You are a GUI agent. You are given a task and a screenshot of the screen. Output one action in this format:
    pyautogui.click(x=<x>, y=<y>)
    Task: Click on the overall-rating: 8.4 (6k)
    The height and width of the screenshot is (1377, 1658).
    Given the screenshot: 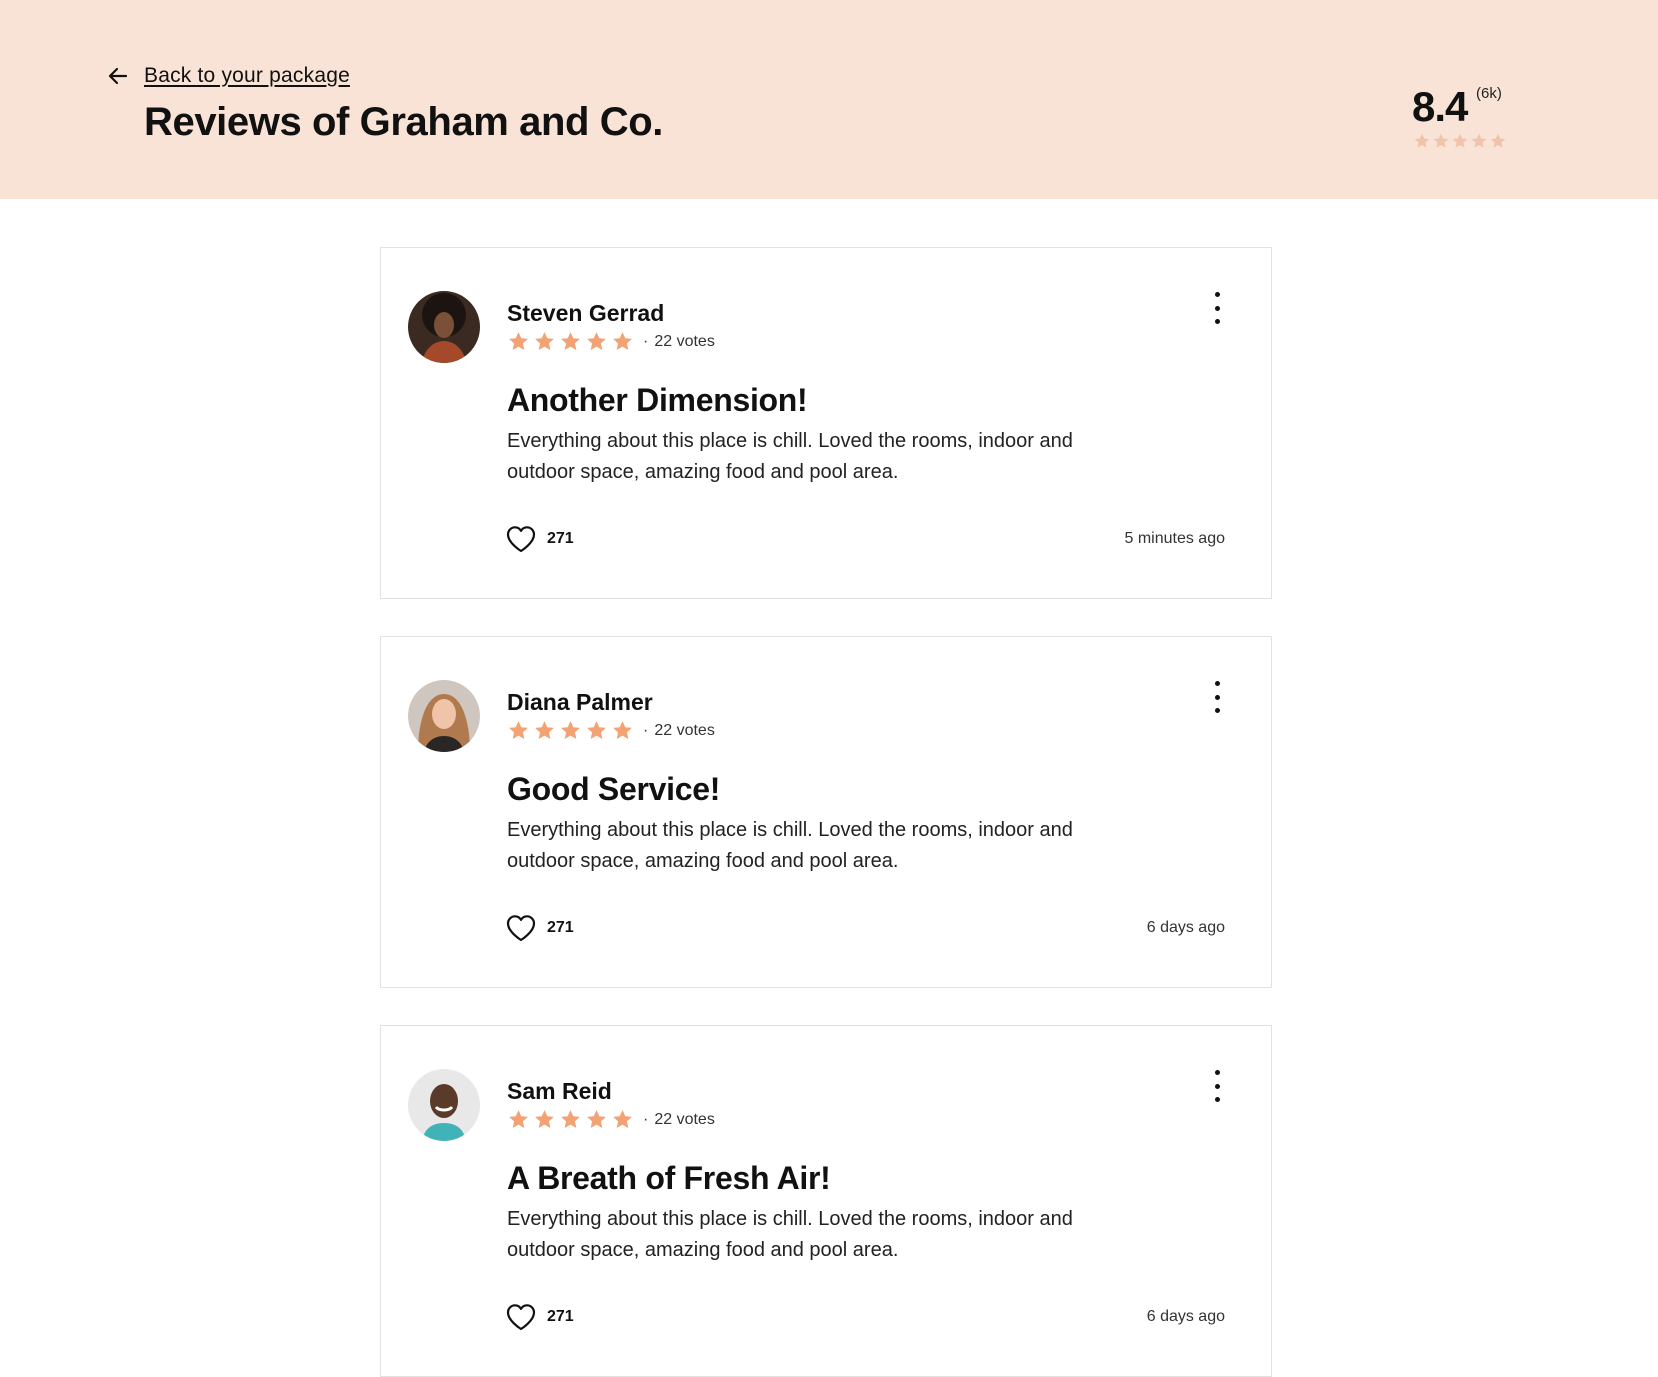 What is the action you would take?
    pyautogui.click(x=1462, y=118)
    